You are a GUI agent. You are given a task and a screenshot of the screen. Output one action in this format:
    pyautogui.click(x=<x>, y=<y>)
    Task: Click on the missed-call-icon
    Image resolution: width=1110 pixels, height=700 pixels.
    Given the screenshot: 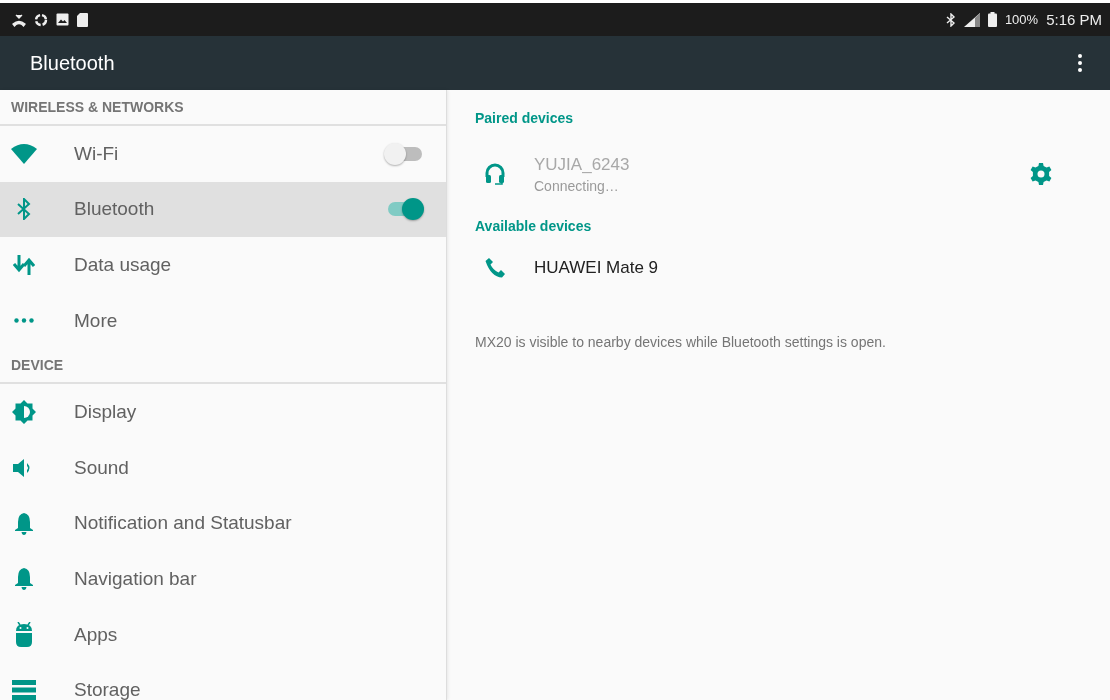 What is the action you would take?
    pyautogui.click(x=19, y=19)
    